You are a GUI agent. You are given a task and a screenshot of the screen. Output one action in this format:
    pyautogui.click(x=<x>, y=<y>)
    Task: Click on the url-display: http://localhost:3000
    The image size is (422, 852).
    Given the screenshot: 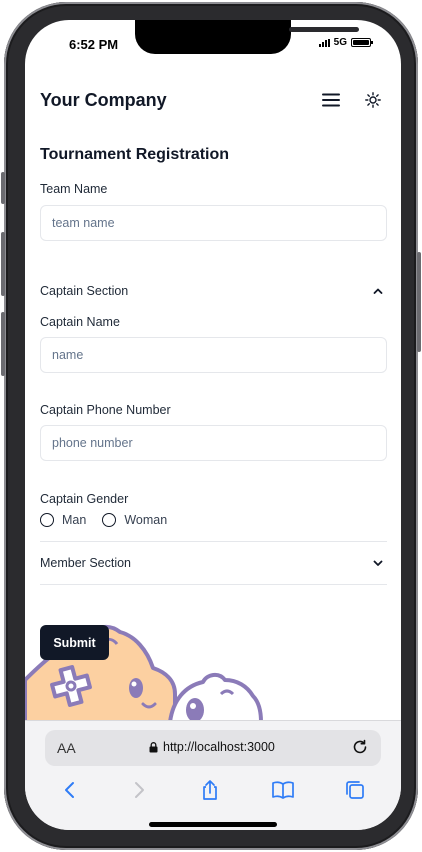 What is the action you would take?
    pyautogui.click(x=212, y=747)
    